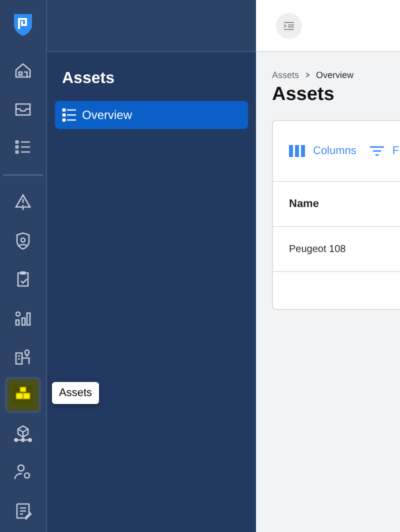 The image size is (400, 532). Describe the element at coordinates (23, 434) in the screenshot. I see `cube-network-icon` at that location.